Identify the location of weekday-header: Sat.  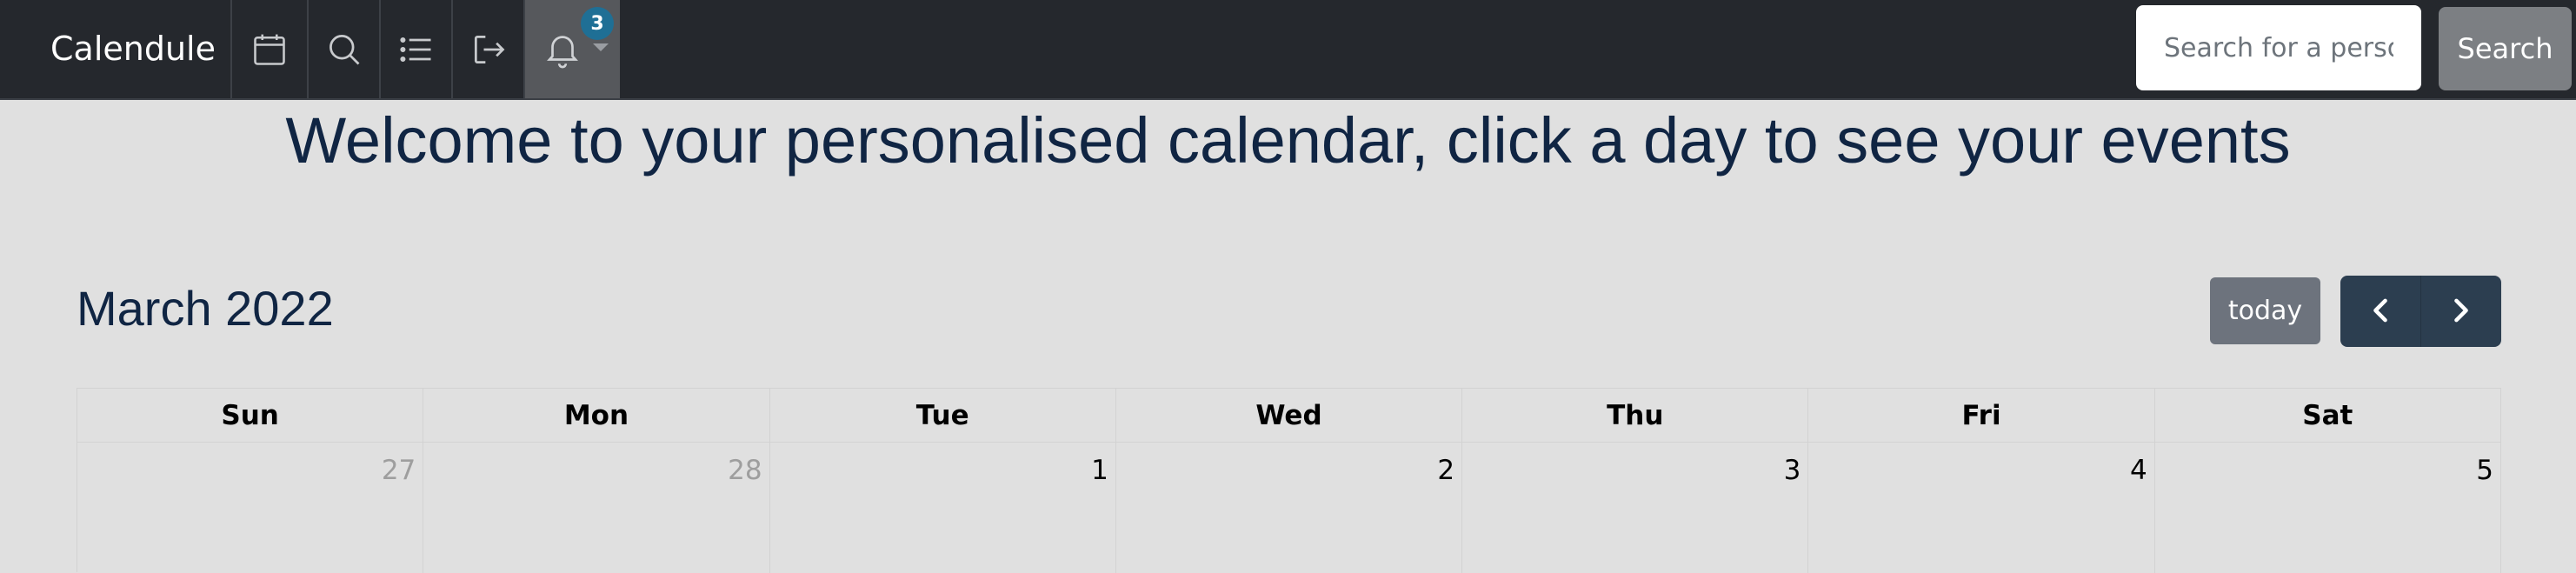
(2328, 415).